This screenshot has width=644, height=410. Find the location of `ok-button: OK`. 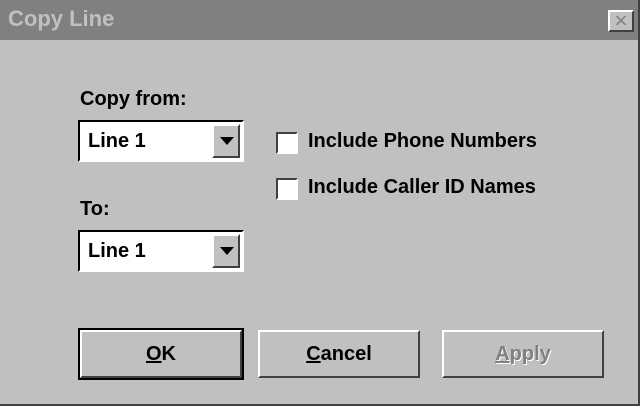

ok-button: OK is located at coordinates (161, 354).